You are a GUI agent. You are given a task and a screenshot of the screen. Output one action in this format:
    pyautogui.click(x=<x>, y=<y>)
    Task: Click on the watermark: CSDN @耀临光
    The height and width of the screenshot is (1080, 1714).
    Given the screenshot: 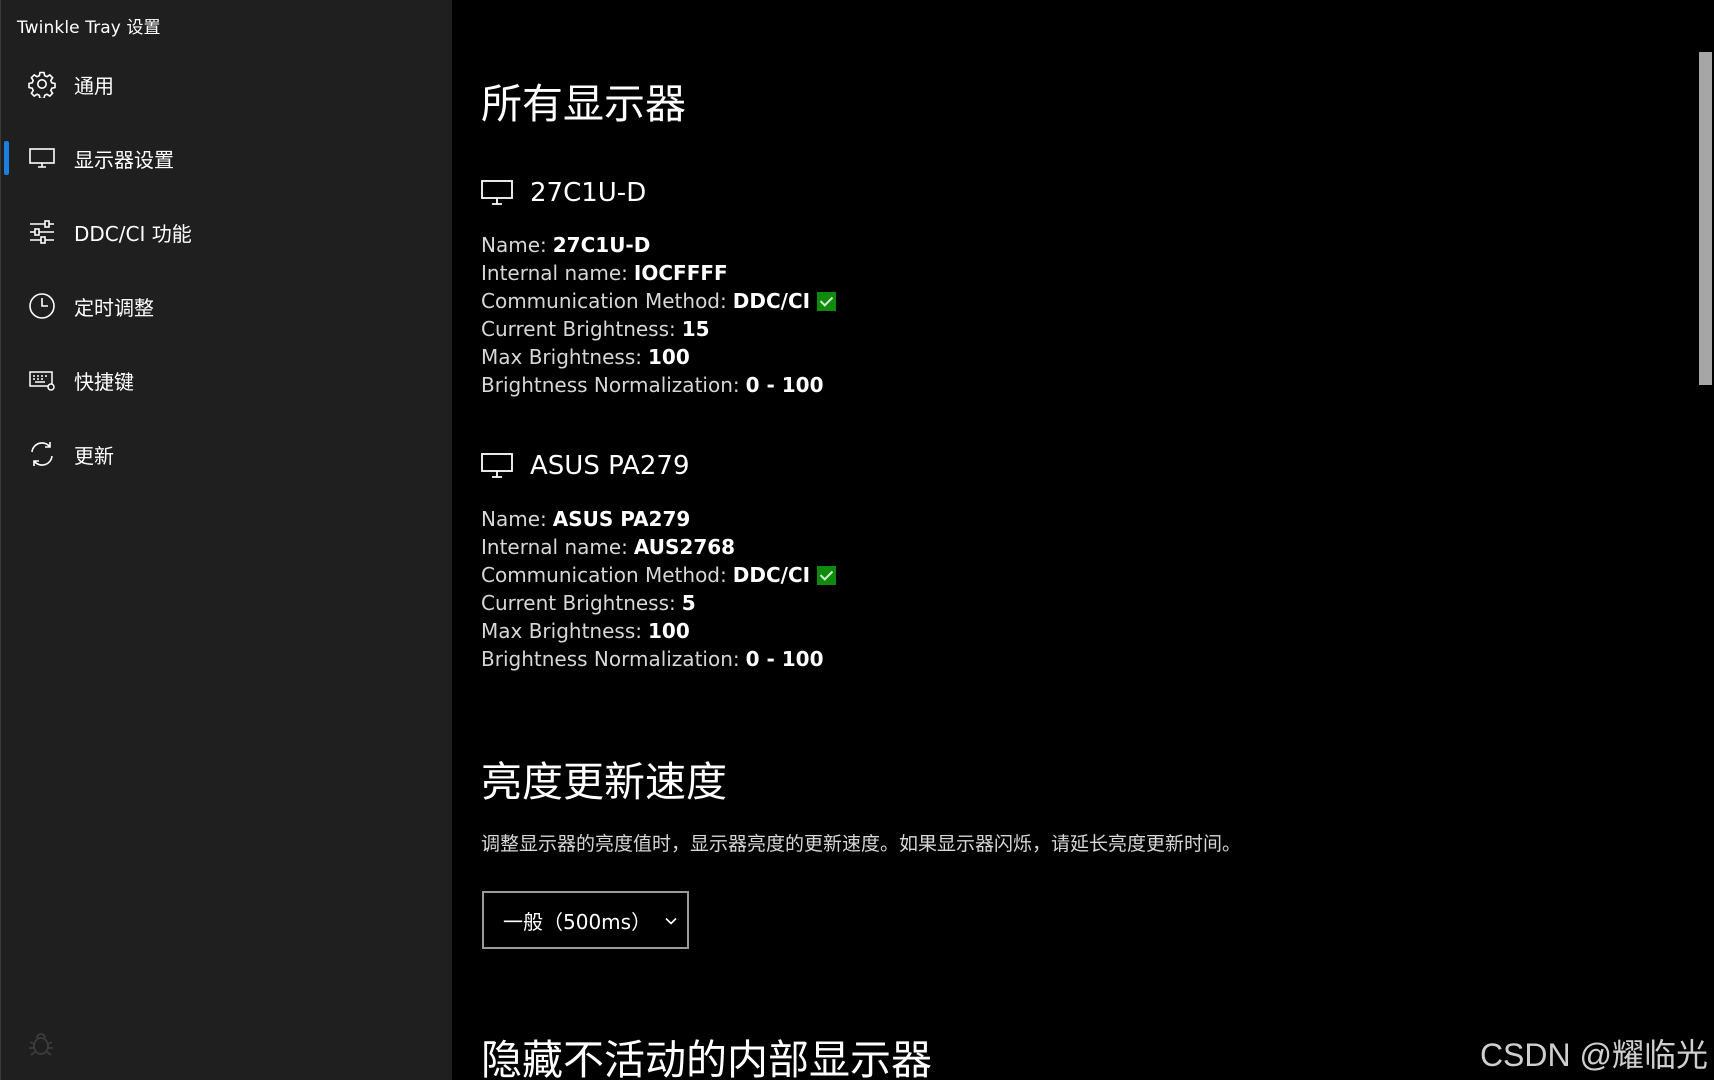 What is the action you would take?
    pyautogui.click(x=1593, y=1055)
    